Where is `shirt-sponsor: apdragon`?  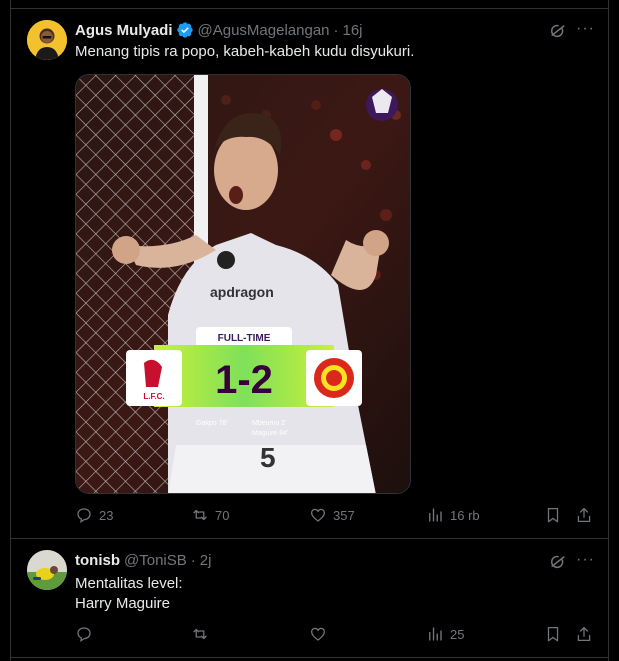 shirt-sponsor: apdragon is located at coordinates (242, 292).